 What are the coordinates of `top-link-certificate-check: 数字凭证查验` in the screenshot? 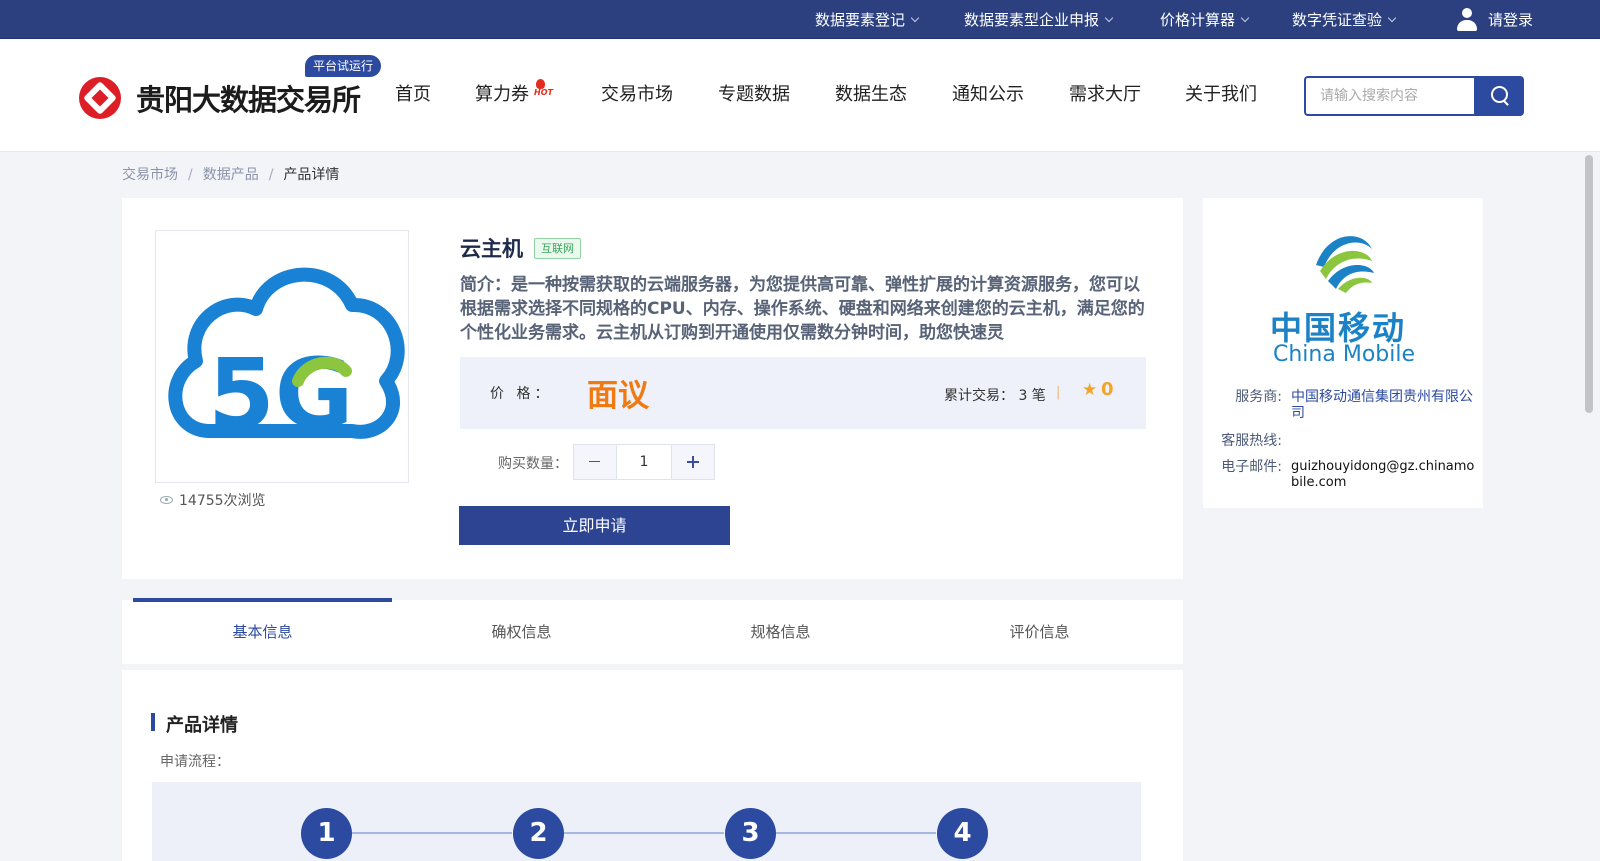 It's located at (1344, 19).